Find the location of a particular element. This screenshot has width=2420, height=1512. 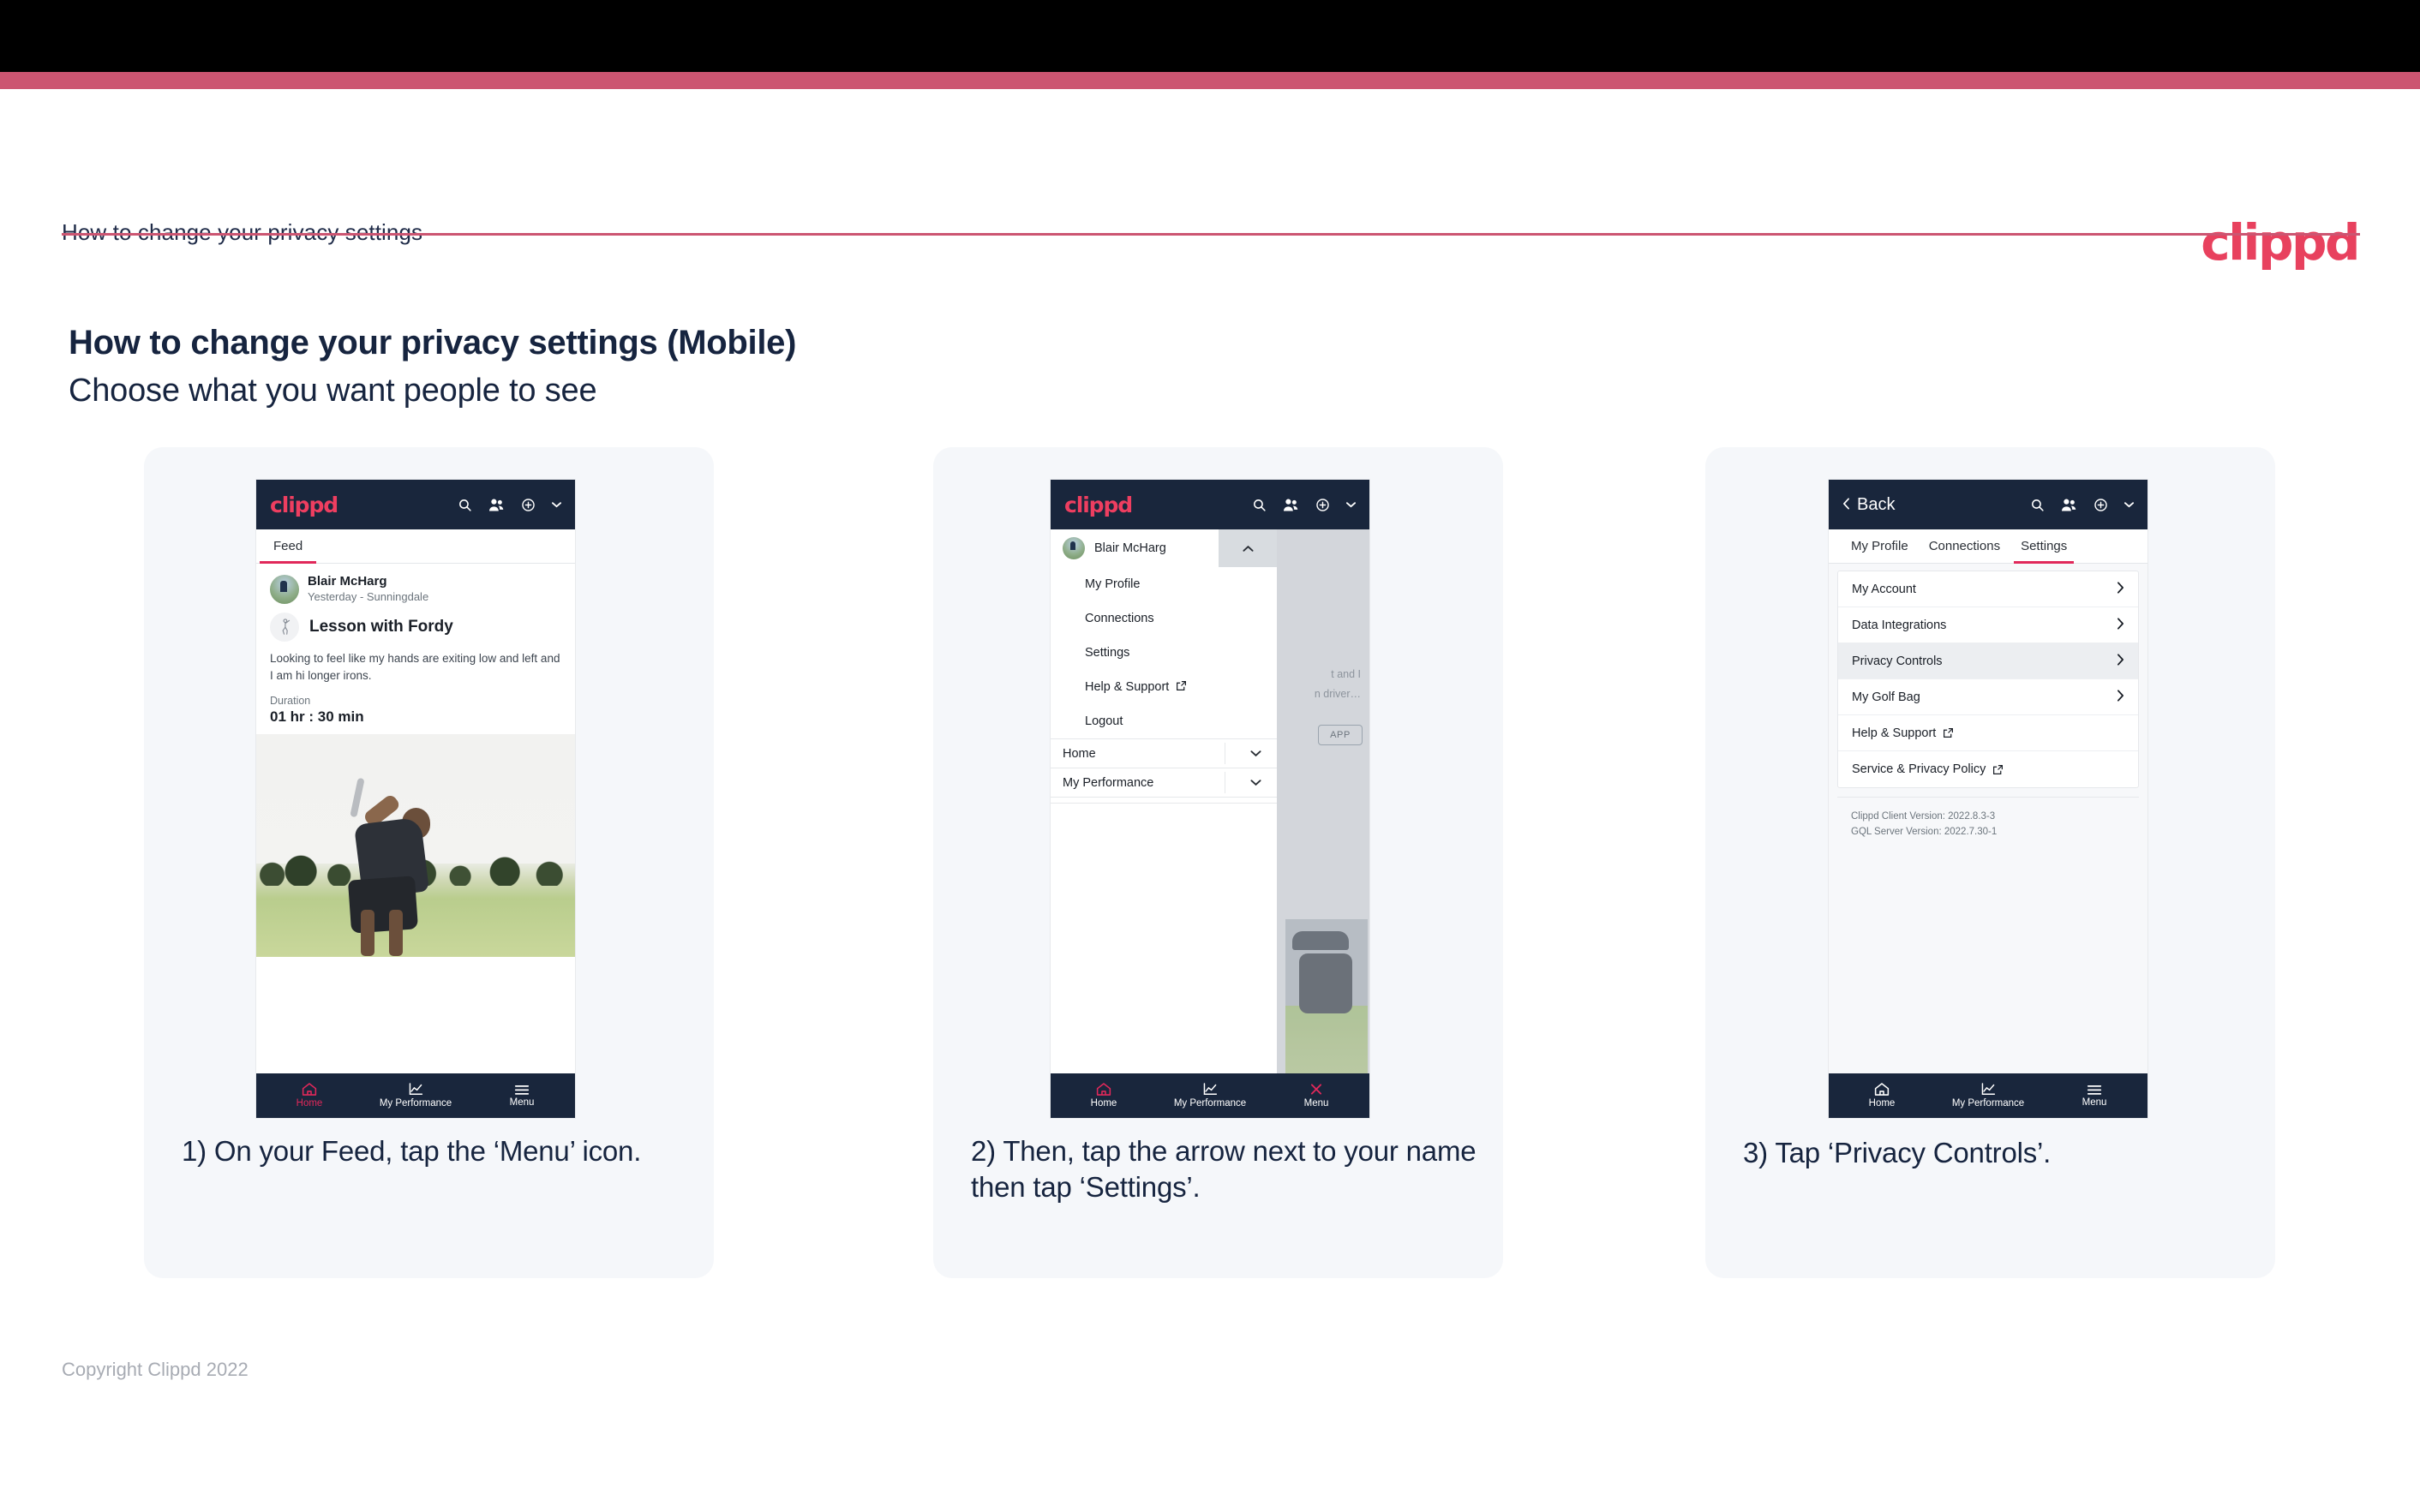

menu-divider is located at coordinates (1164, 800).